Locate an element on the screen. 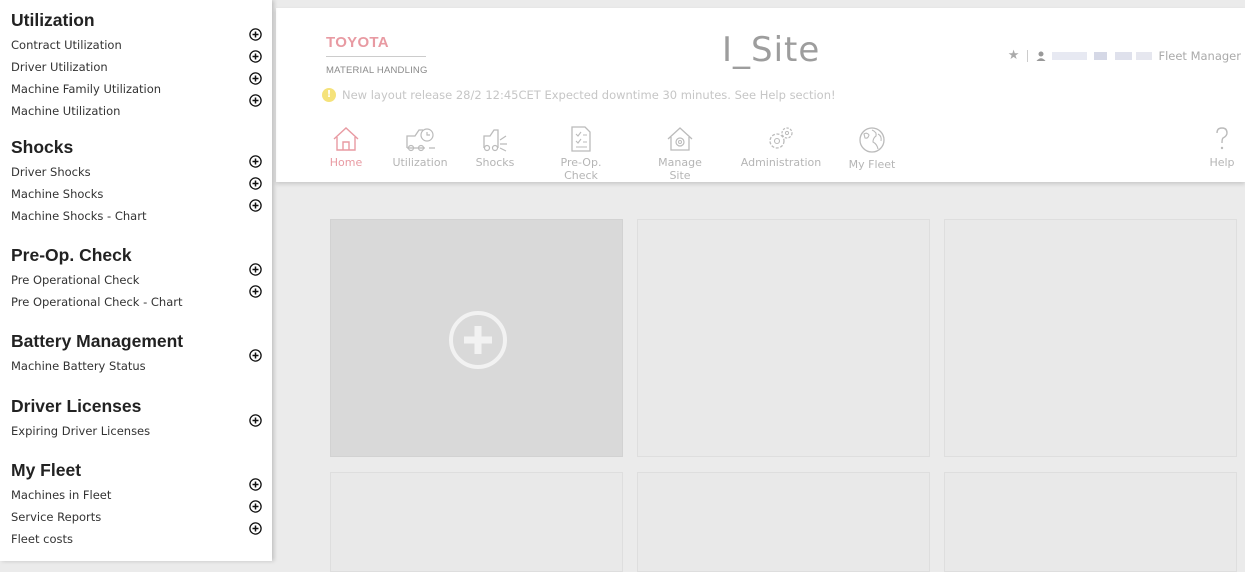 Image resolution: width=1245 pixels, height=572 pixels. brand-subtitle: MATERIAL HANDLING is located at coordinates (377, 70).